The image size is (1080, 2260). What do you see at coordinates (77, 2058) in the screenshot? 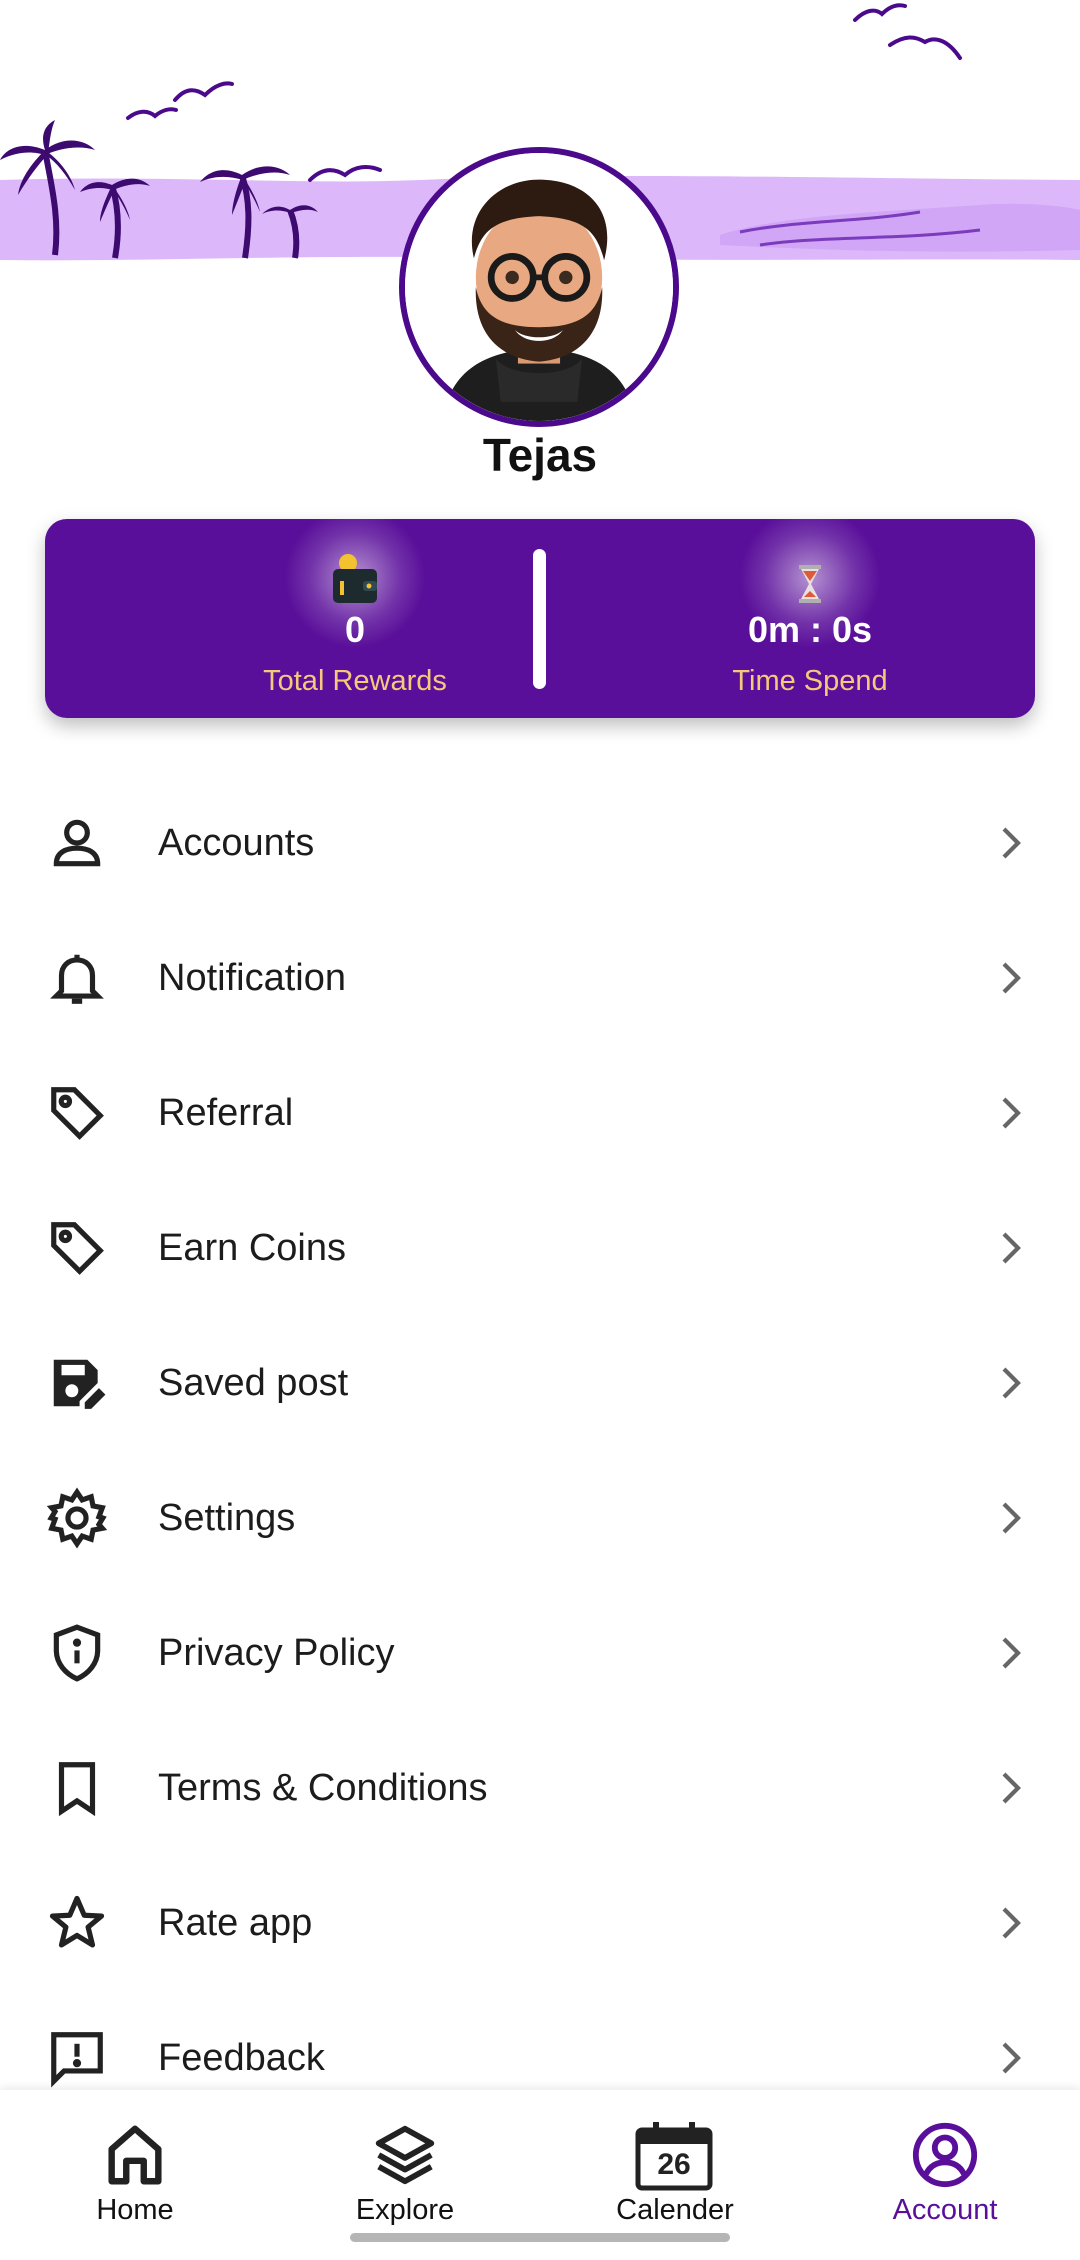
I see `feedback-icon` at bounding box center [77, 2058].